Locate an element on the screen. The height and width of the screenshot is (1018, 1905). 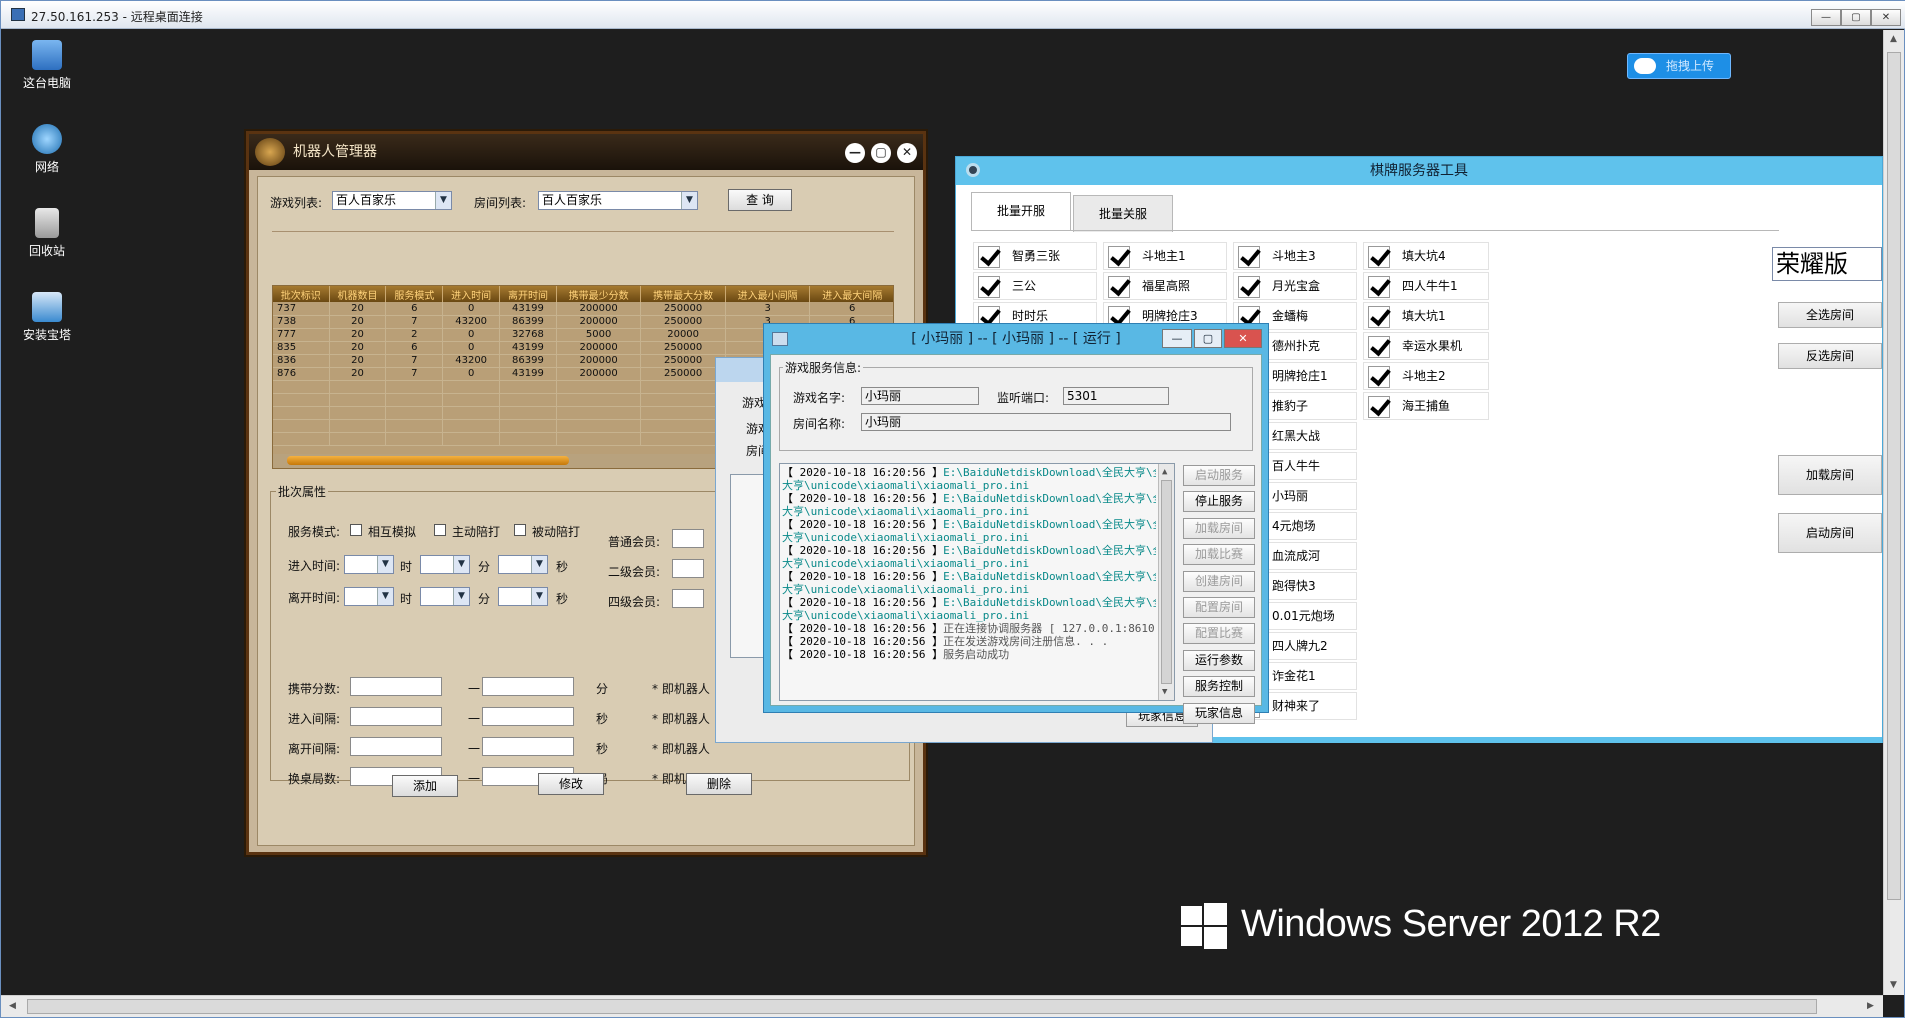
desktop-icon-network: 网络 is located at coordinates (47, 149).